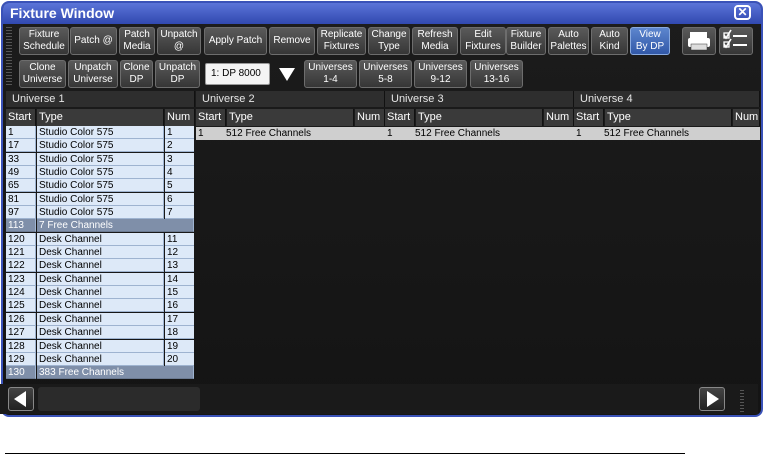  Describe the element at coordinates (93, 74) in the screenshot. I see `unpatch-universe-button: Unpatch Universe` at that location.